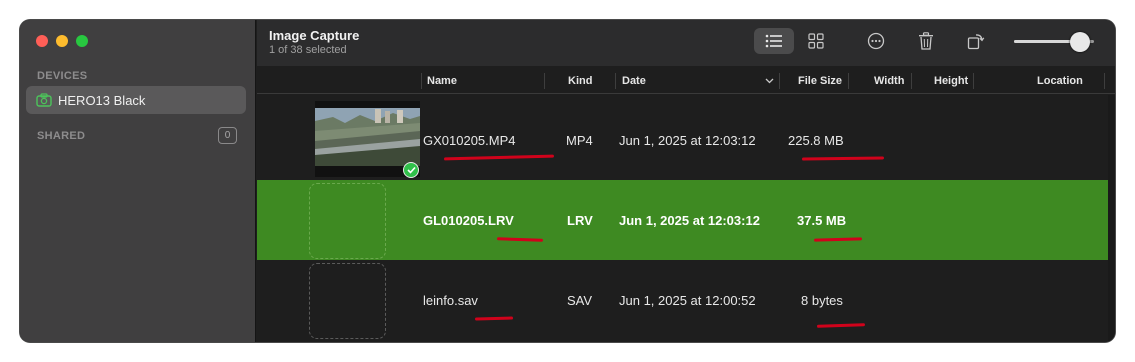  What do you see at coordinates (227, 135) in the screenshot?
I see `shared-count-badge: 0` at bounding box center [227, 135].